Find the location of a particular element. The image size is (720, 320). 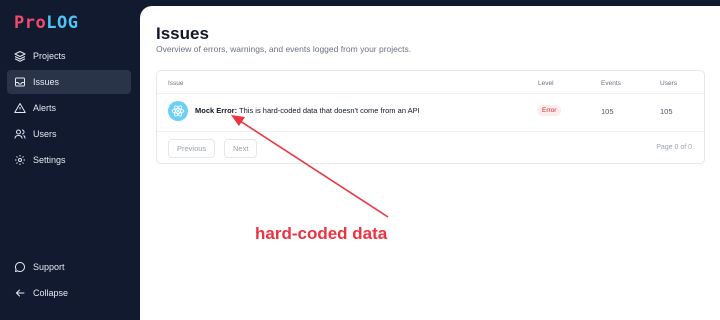

issue-name: Mock Error: is located at coordinates (216, 110).